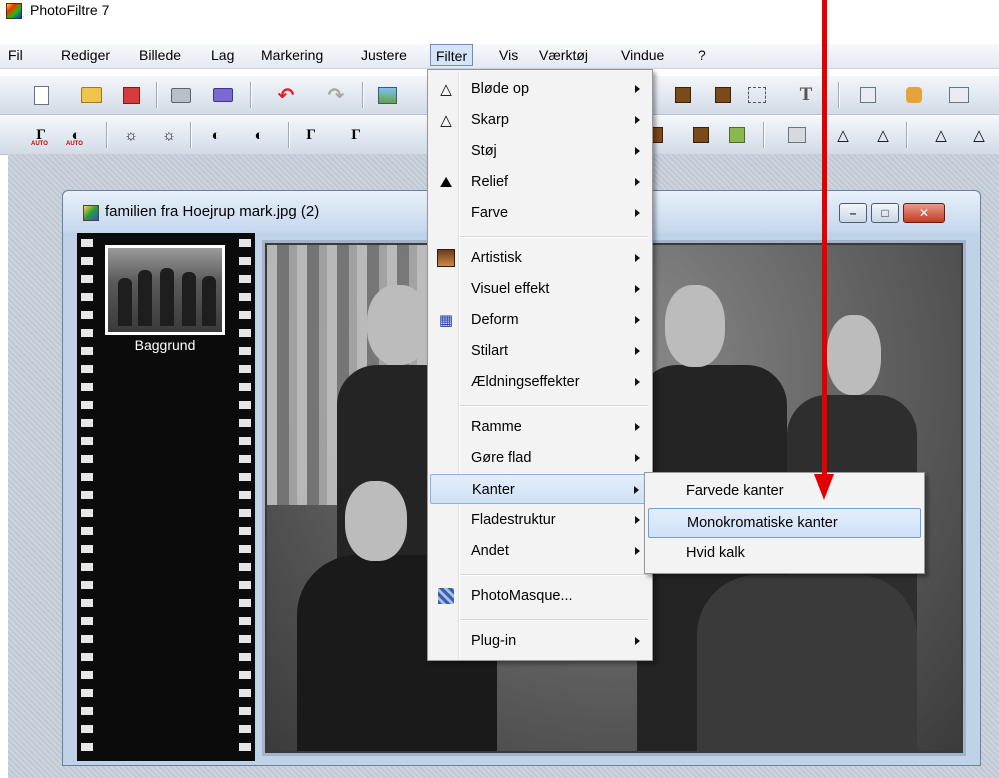  Describe the element at coordinates (959, 95) in the screenshot. I see `panel-icon` at that location.